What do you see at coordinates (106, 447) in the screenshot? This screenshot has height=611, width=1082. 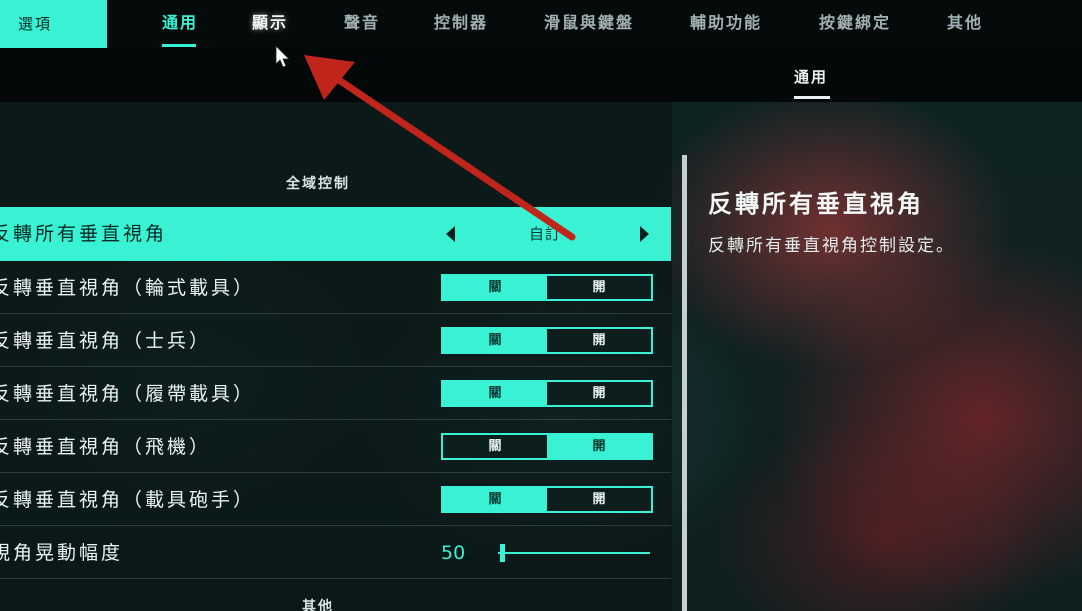 I see `setting-label: 反轉垂直視角（飛機）` at bounding box center [106, 447].